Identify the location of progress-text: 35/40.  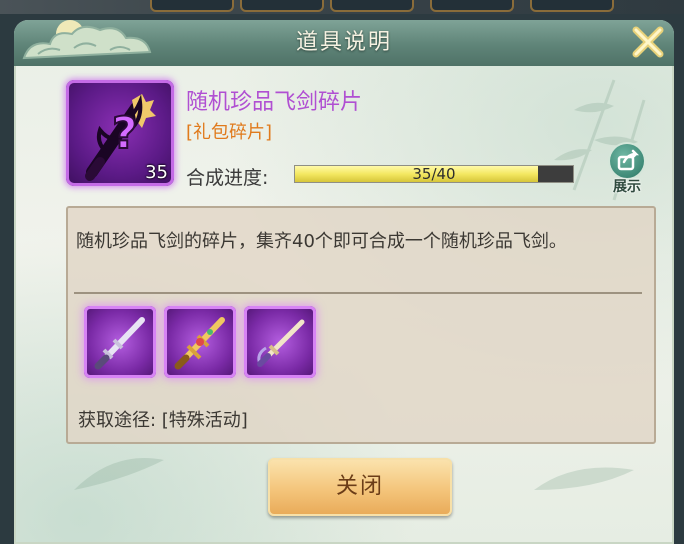
(434, 174).